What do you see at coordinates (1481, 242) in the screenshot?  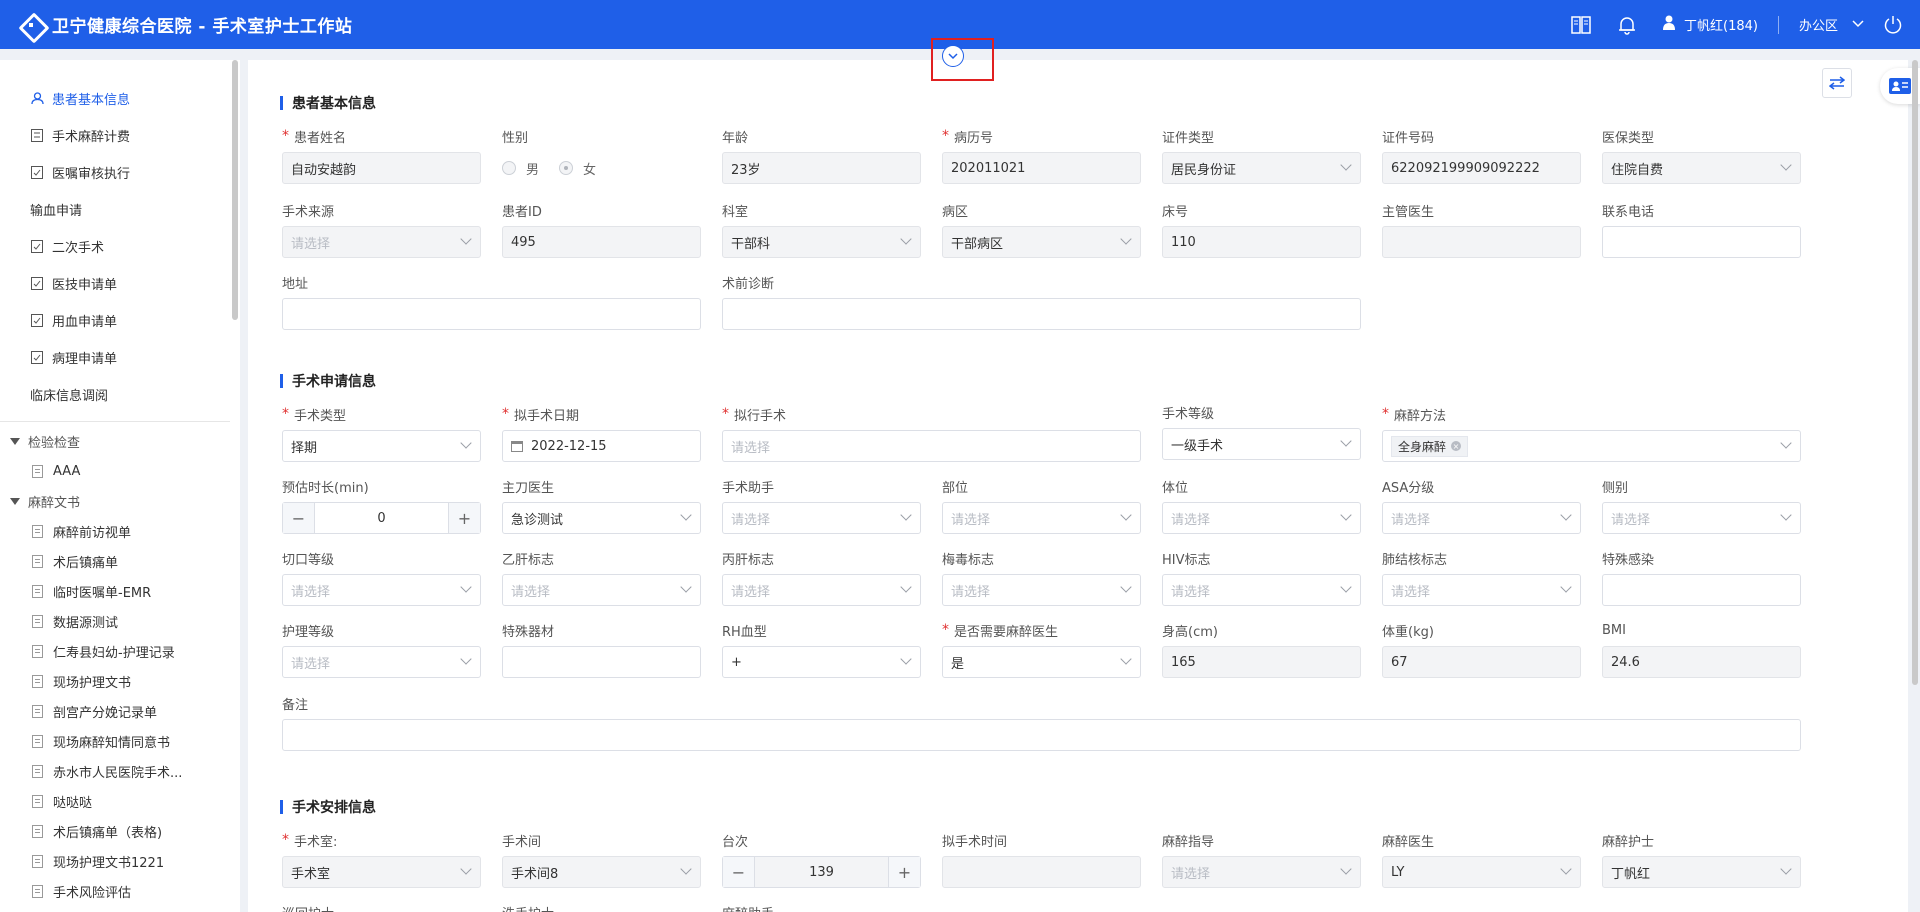 I see `doctor-input` at bounding box center [1481, 242].